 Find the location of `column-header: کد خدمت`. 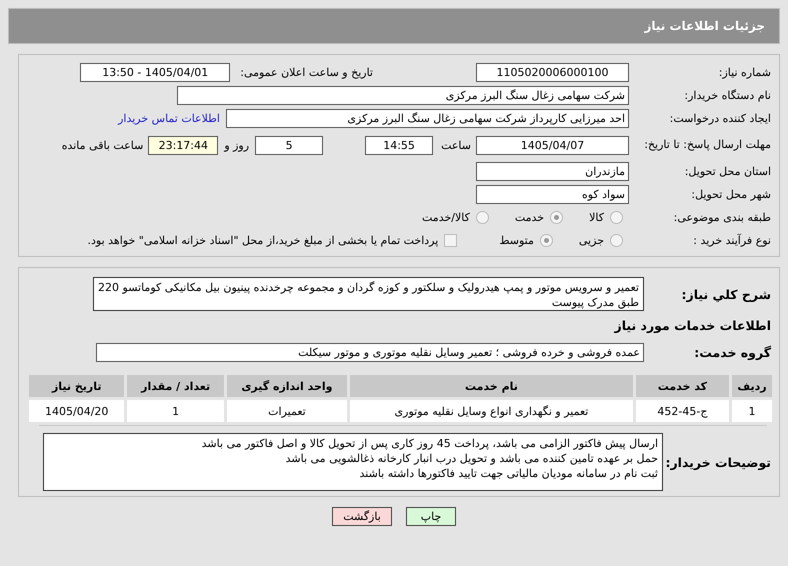

column-header: کد خدمت is located at coordinates (682, 386).